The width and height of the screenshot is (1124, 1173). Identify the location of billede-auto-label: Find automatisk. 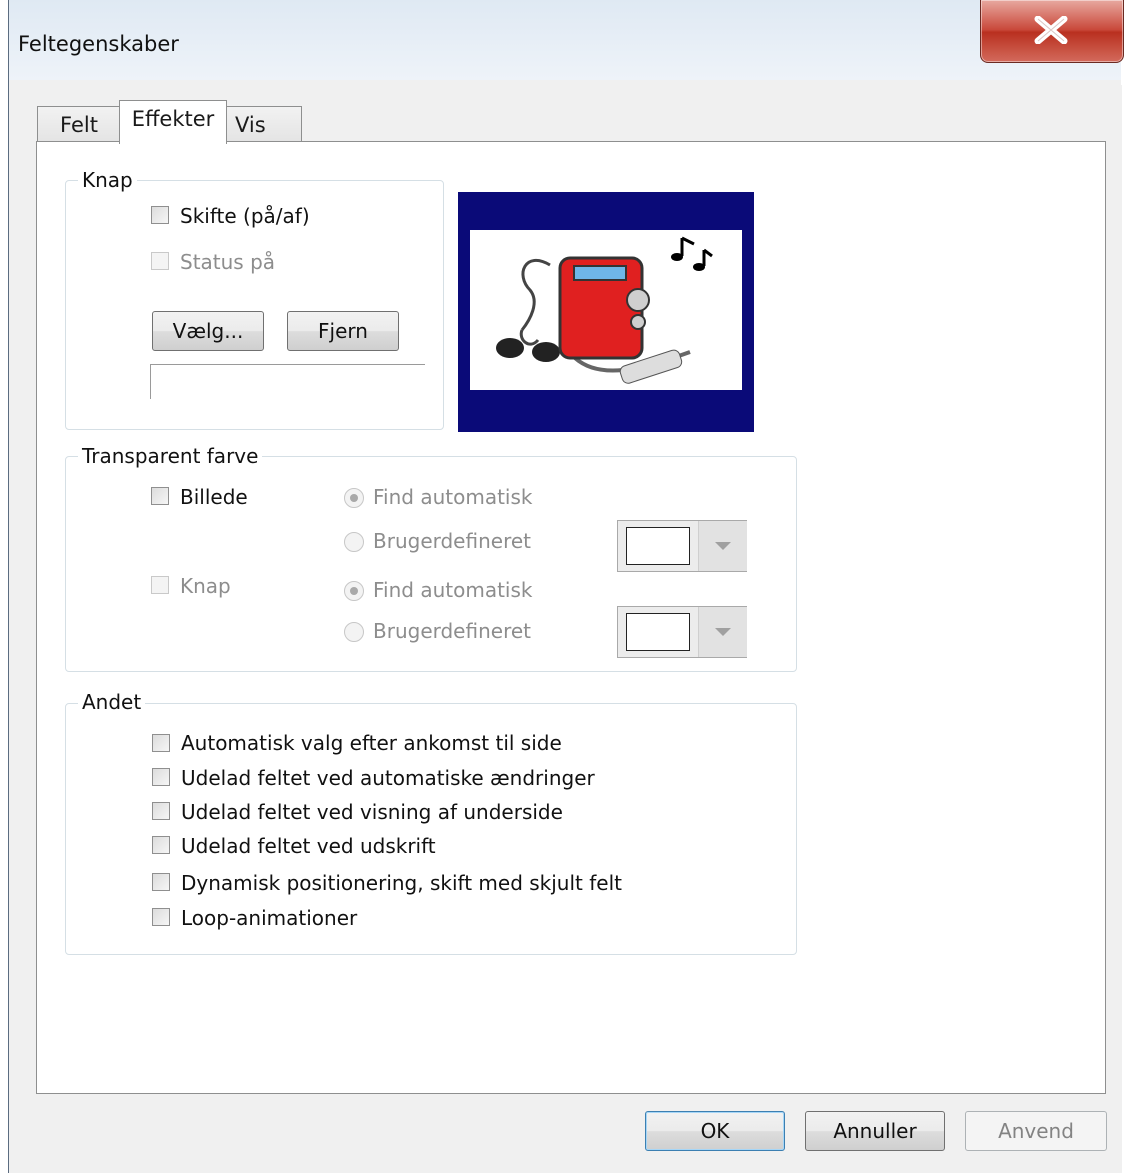
(453, 497).